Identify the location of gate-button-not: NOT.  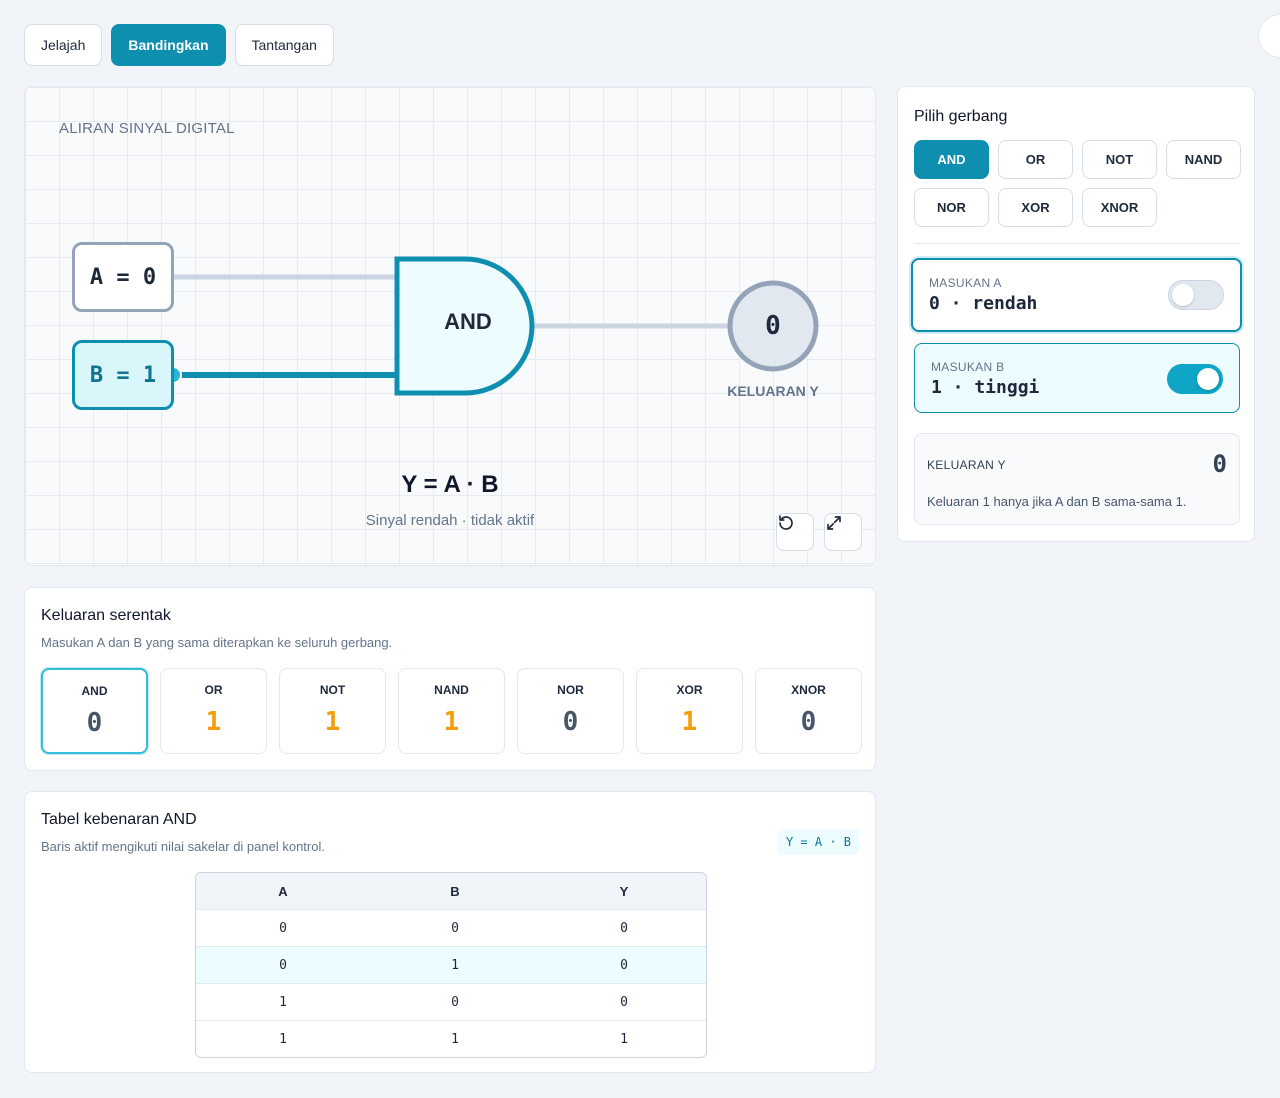
(1119, 159).